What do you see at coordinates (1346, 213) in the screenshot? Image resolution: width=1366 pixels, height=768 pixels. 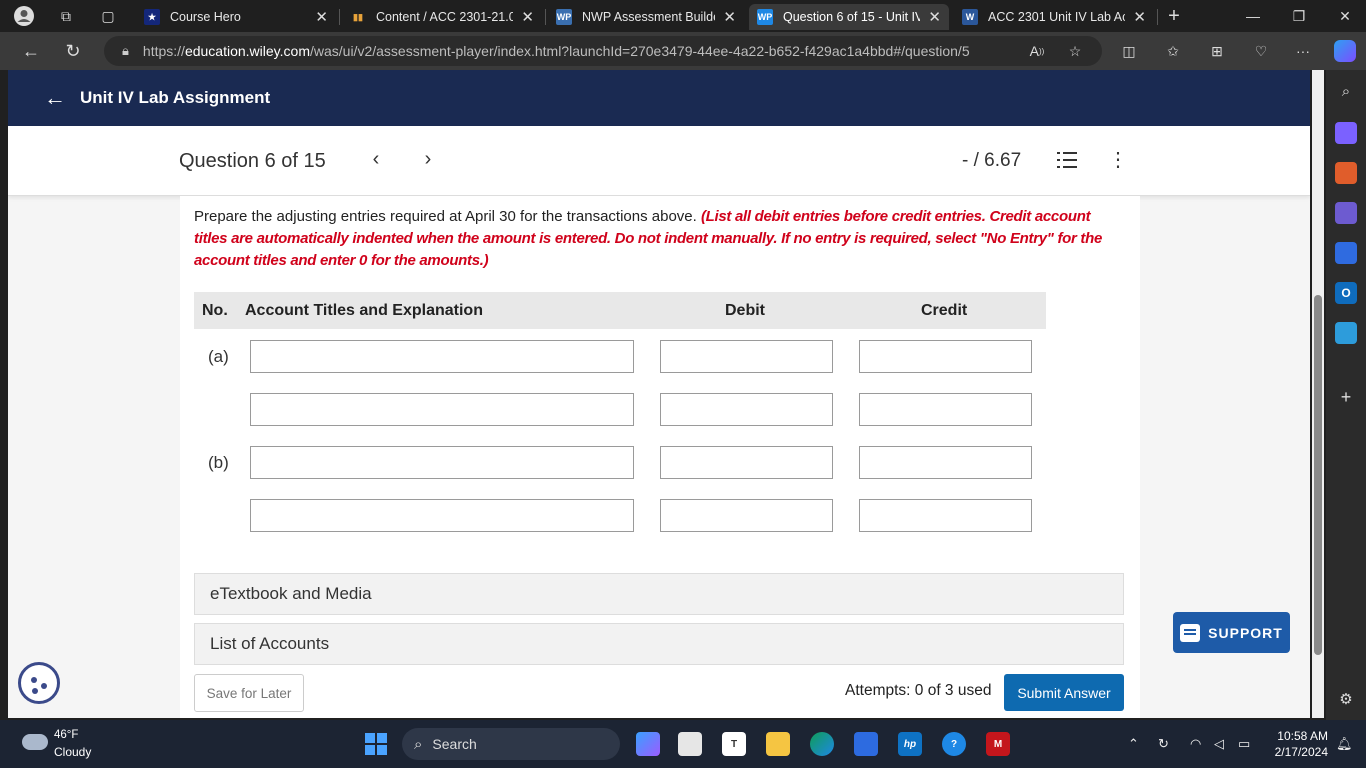 I see `games-icon` at bounding box center [1346, 213].